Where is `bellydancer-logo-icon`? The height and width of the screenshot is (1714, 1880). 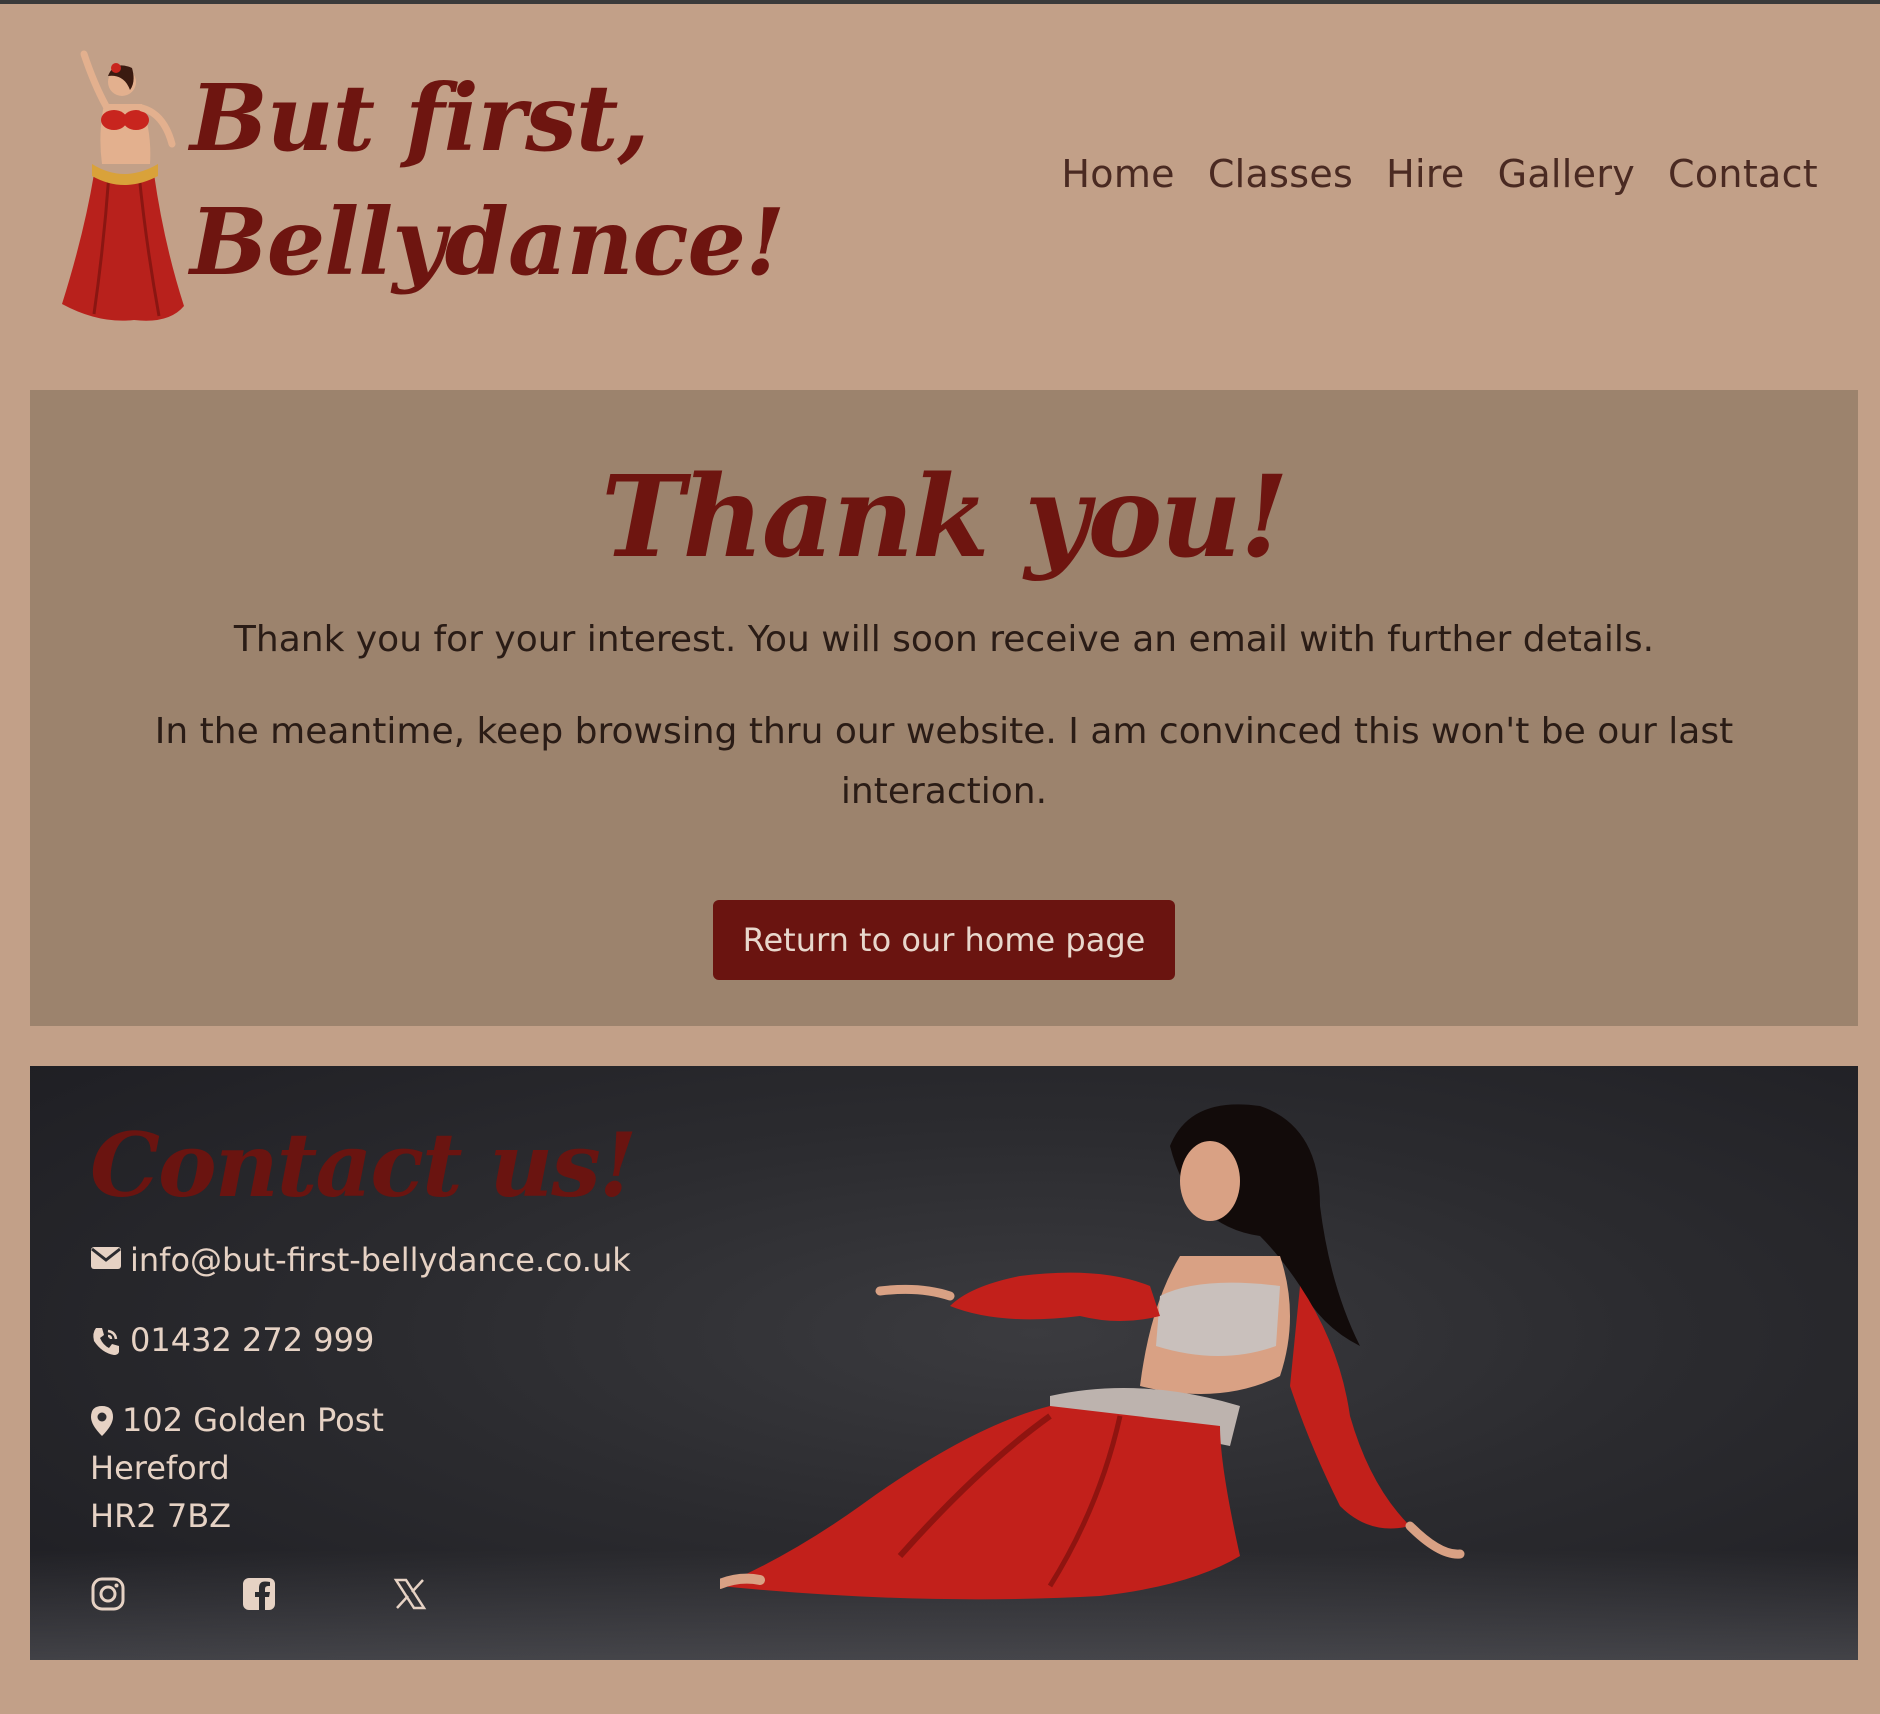
bellydancer-logo-icon is located at coordinates (124, 176).